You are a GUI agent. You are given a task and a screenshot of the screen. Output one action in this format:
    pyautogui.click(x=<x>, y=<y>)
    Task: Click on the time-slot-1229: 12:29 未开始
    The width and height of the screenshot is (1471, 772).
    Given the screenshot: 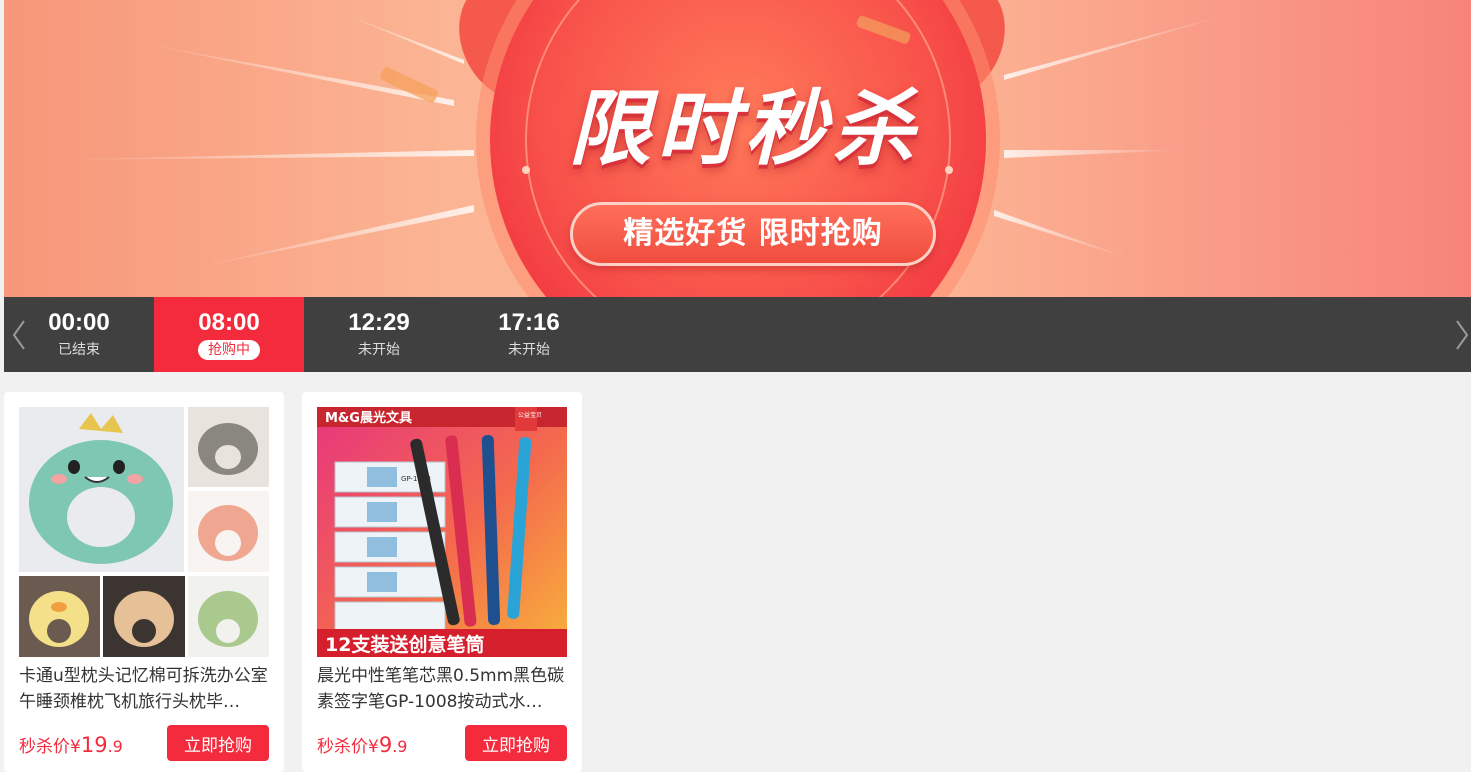 What is the action you would take?
    pyautogui.click(x=379, y=334)
    